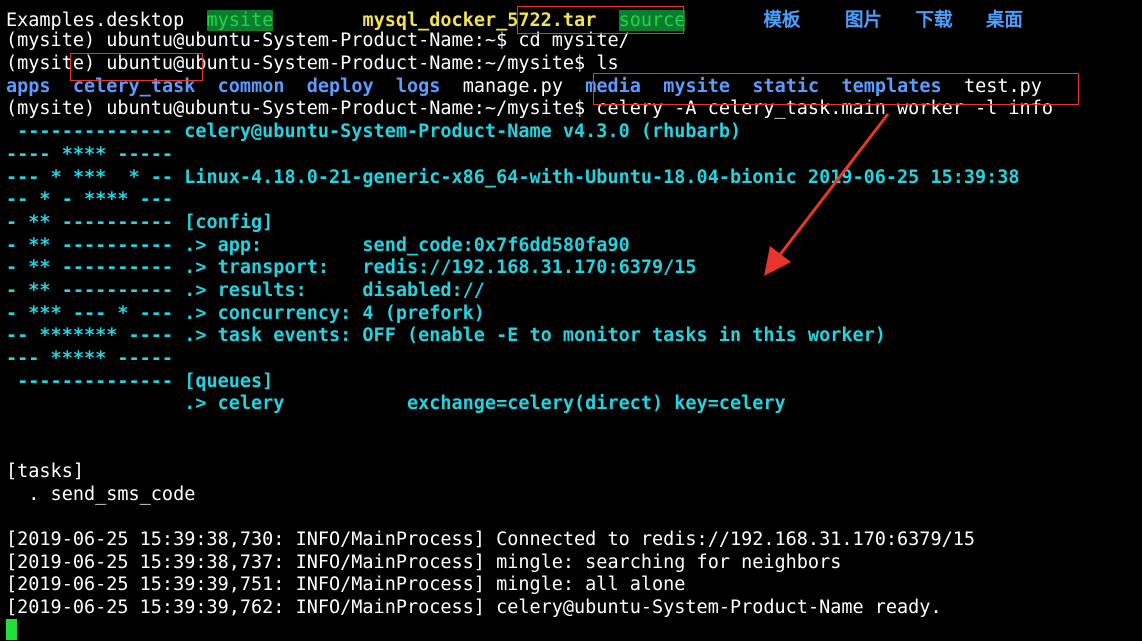  I want to click on annotation-arrow-icon, so click(827, 194).